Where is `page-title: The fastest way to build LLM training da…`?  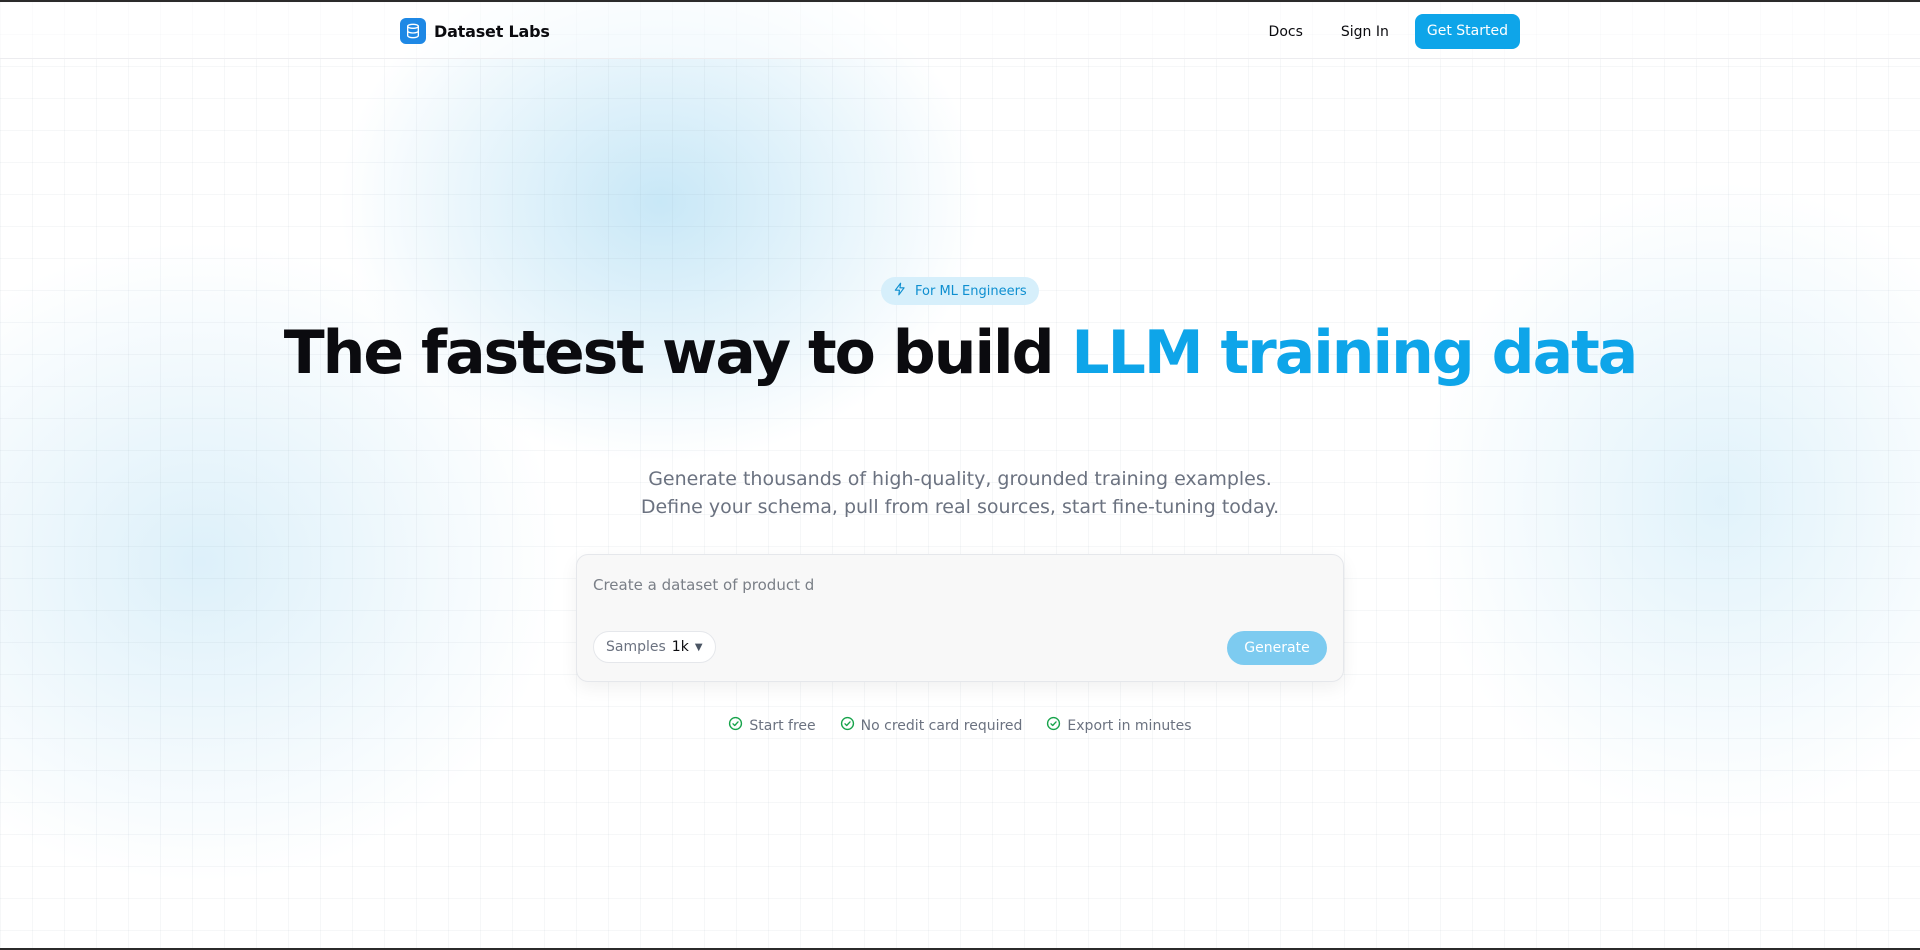 page-title: The fastest way to build LLM training da… is located at coordinates (960, 353).